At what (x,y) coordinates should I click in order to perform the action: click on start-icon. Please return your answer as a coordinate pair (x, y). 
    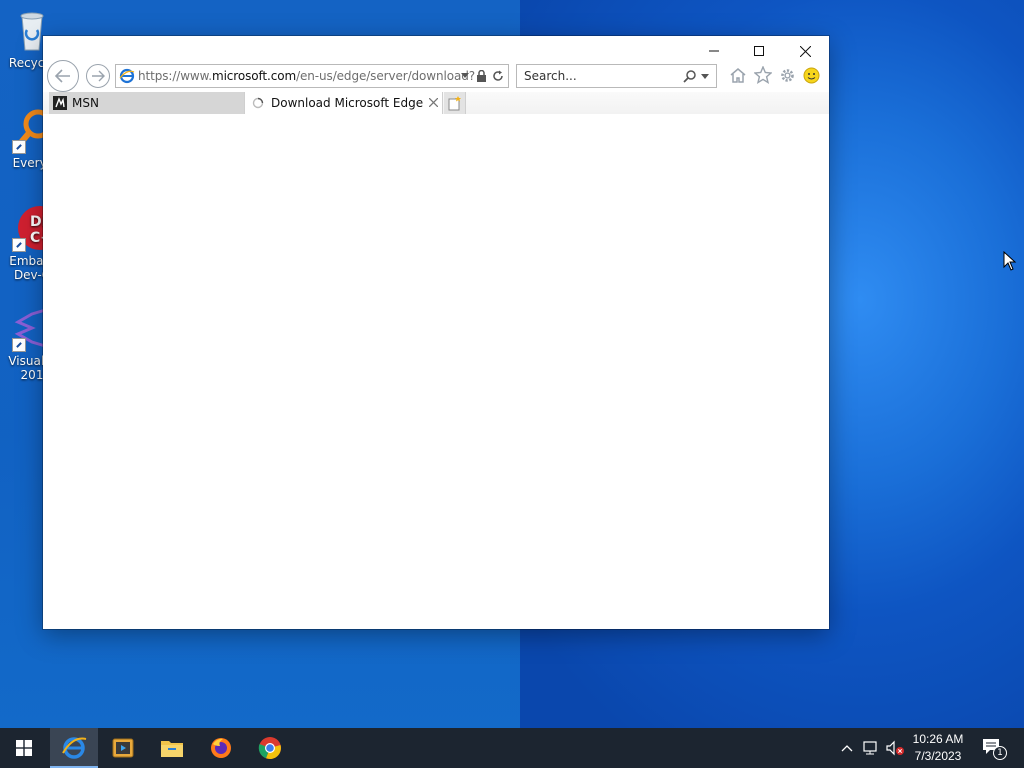
    Looking at the image, I should click on (24, 748).